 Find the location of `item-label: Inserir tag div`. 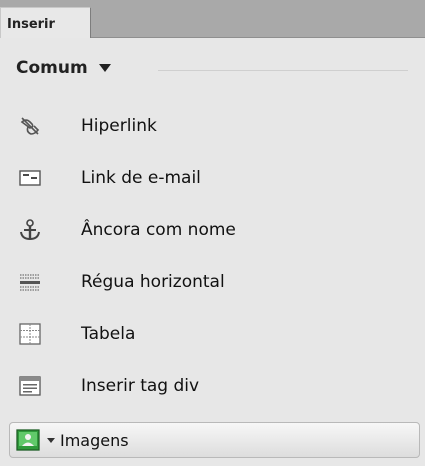

item-label: Inserir tag div is located at coordinates (140, 386).